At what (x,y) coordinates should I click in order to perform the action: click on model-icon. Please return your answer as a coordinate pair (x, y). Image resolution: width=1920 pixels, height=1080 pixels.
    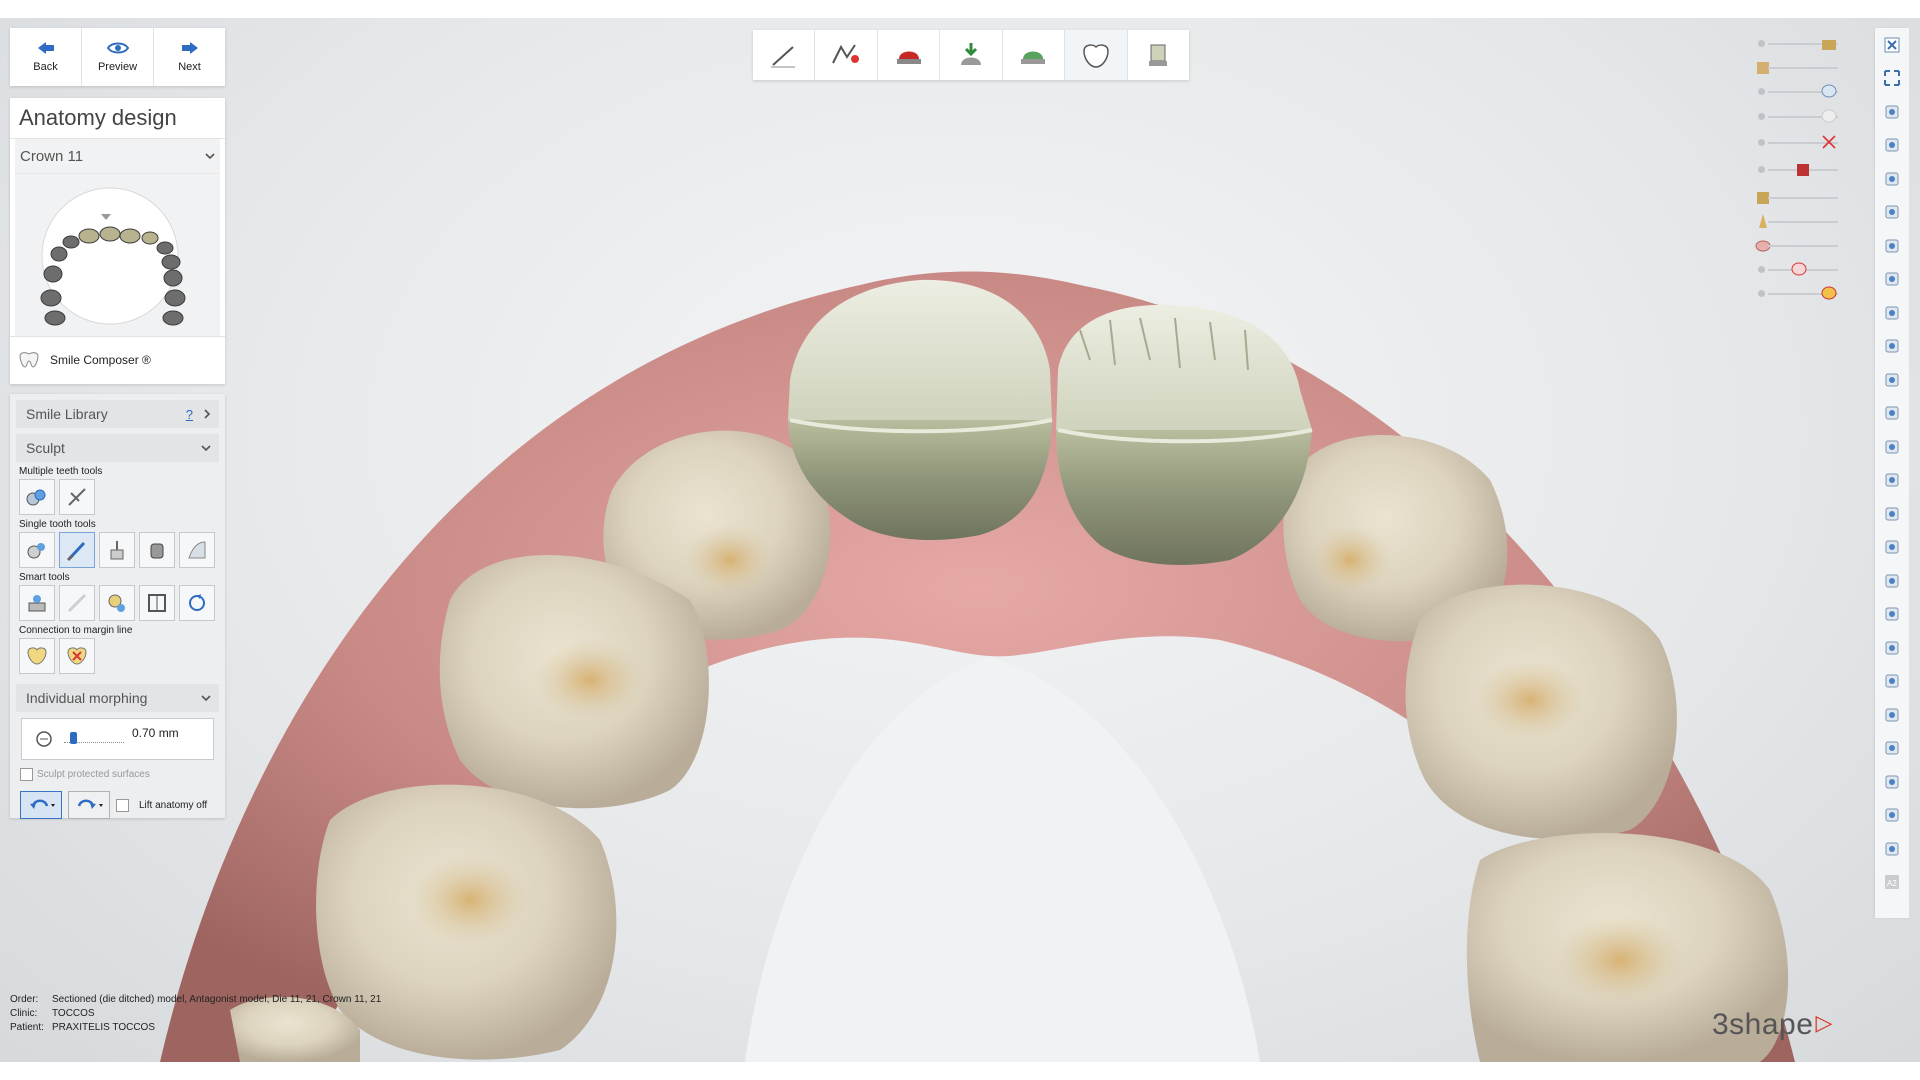
    Looking at the image, I should click on (1829, 45).